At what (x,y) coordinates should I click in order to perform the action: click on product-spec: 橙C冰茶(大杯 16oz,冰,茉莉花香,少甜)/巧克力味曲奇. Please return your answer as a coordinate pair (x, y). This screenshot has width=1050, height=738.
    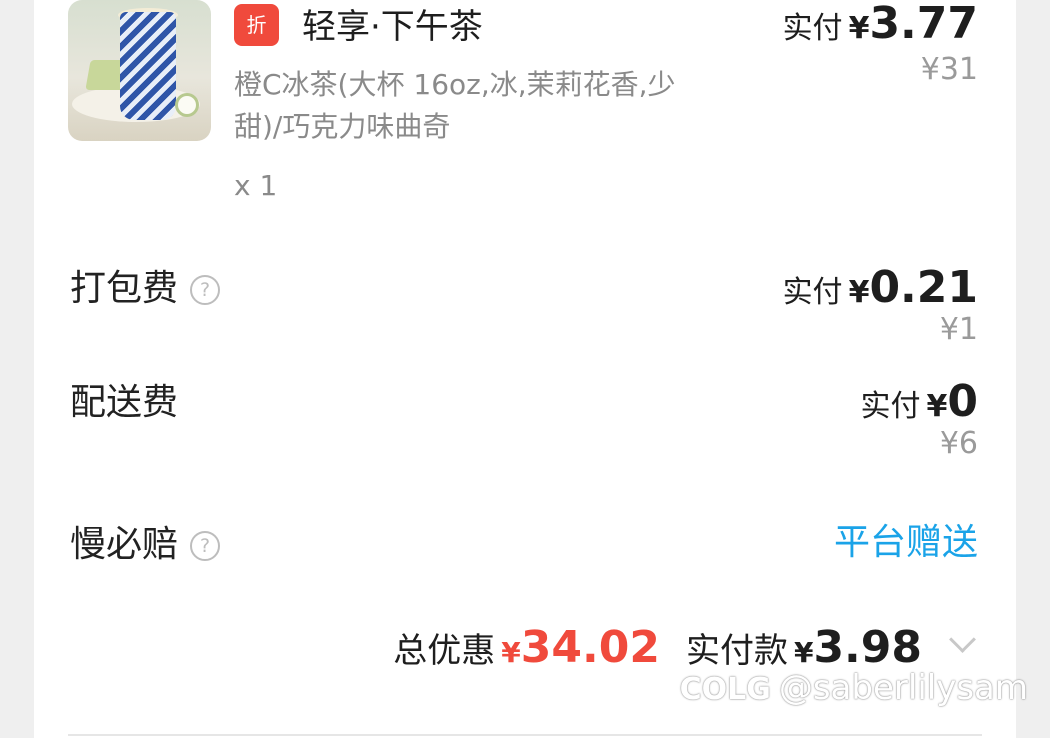
    Looking at the image, I should click on (455, 105).